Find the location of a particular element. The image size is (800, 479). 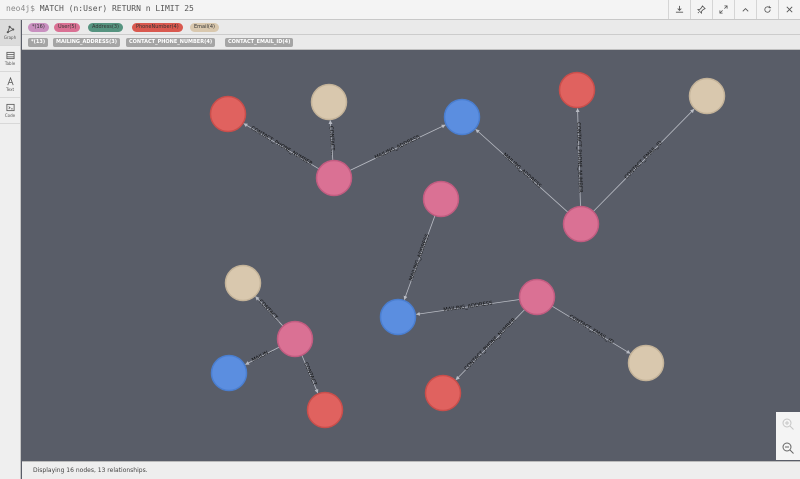

pin-icon is located at coordinates (701, 9).